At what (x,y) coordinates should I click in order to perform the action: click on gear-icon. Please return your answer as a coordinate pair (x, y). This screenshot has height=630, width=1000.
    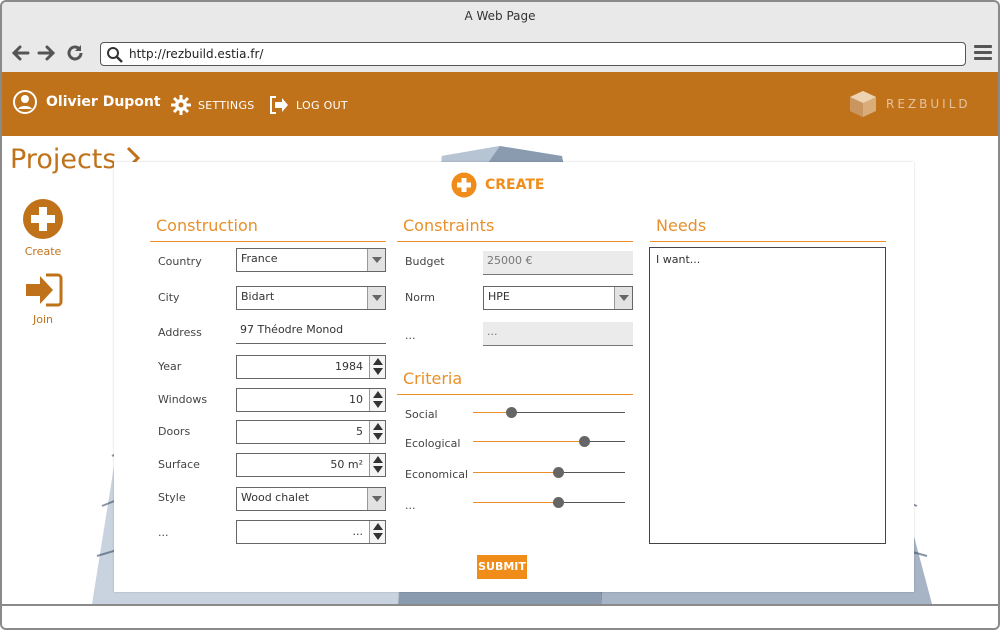
    Looking at the image, I should click on (181, 105).